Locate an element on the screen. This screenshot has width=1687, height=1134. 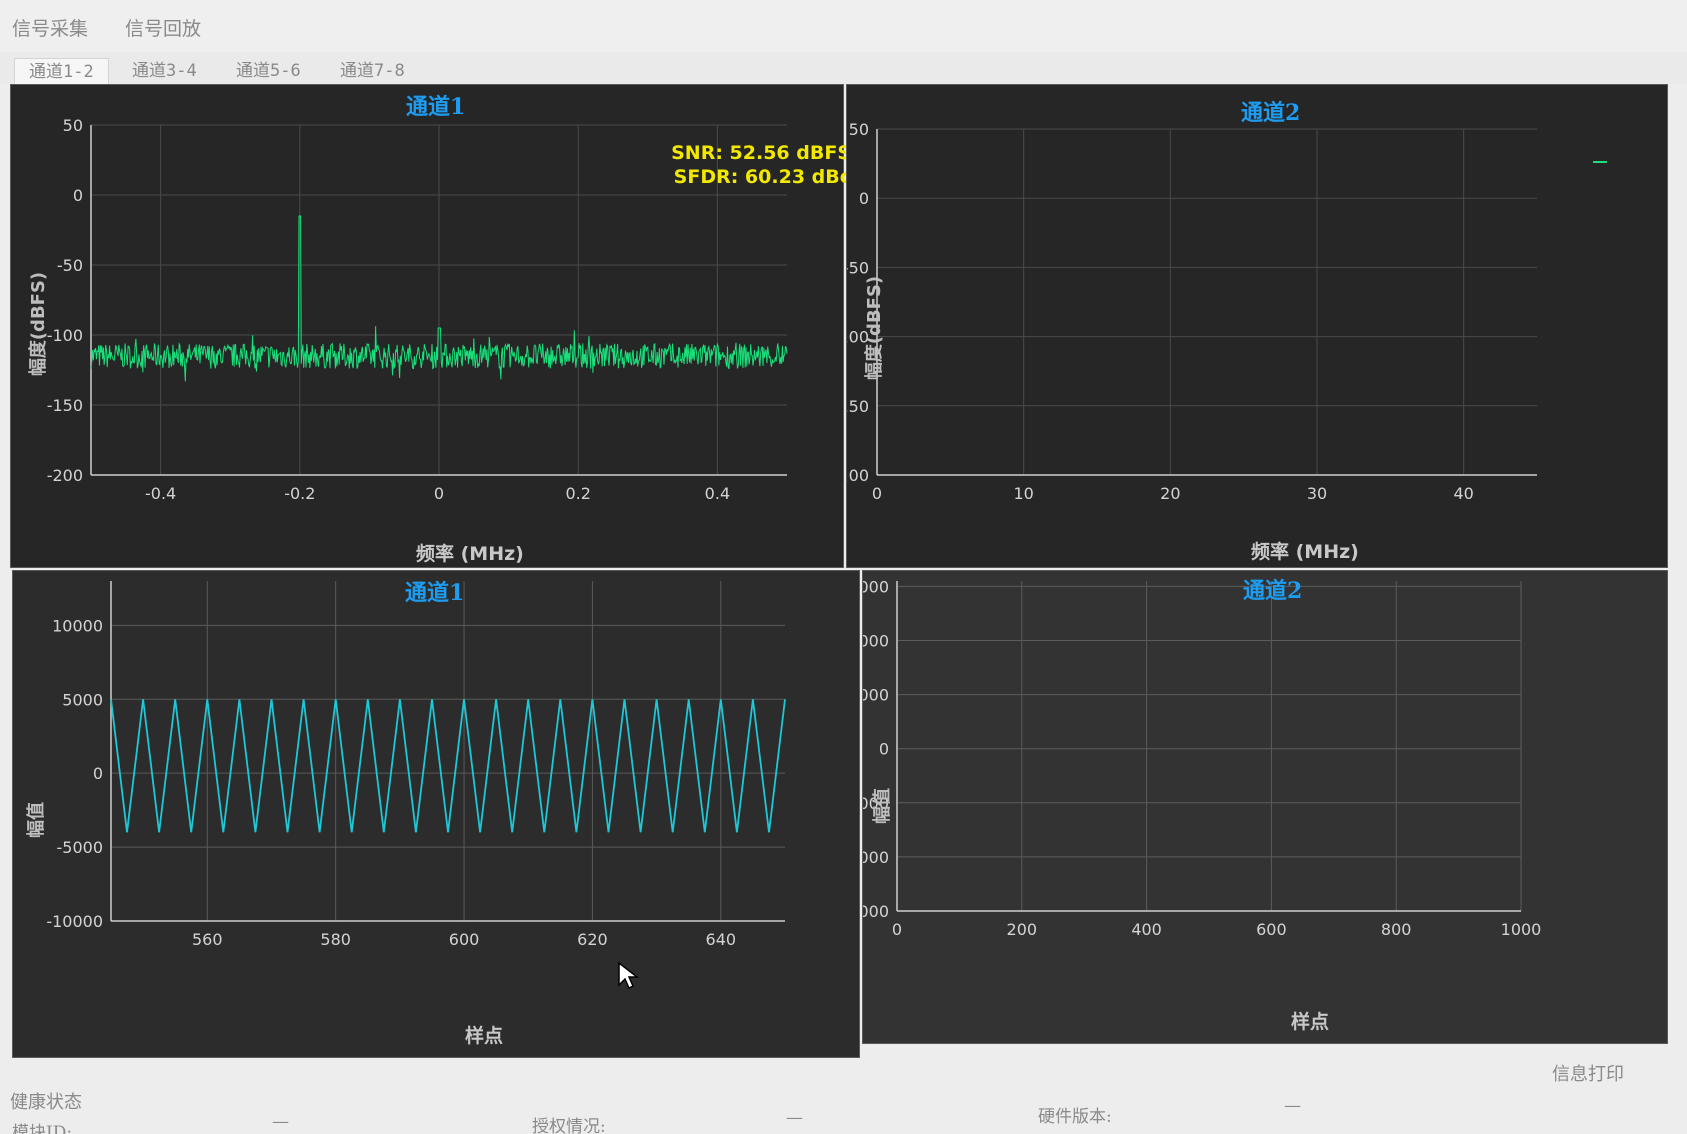
info-print-label: 信息打印 is located at coordinates (1588, 1073).